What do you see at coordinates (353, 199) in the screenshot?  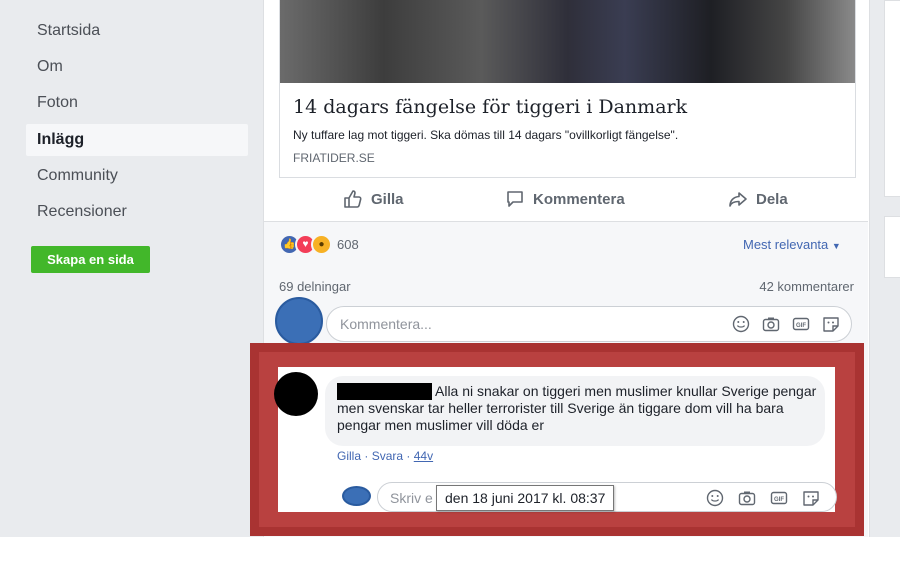 I see `thumbs-up-icon` at bounding box center [353, 199].